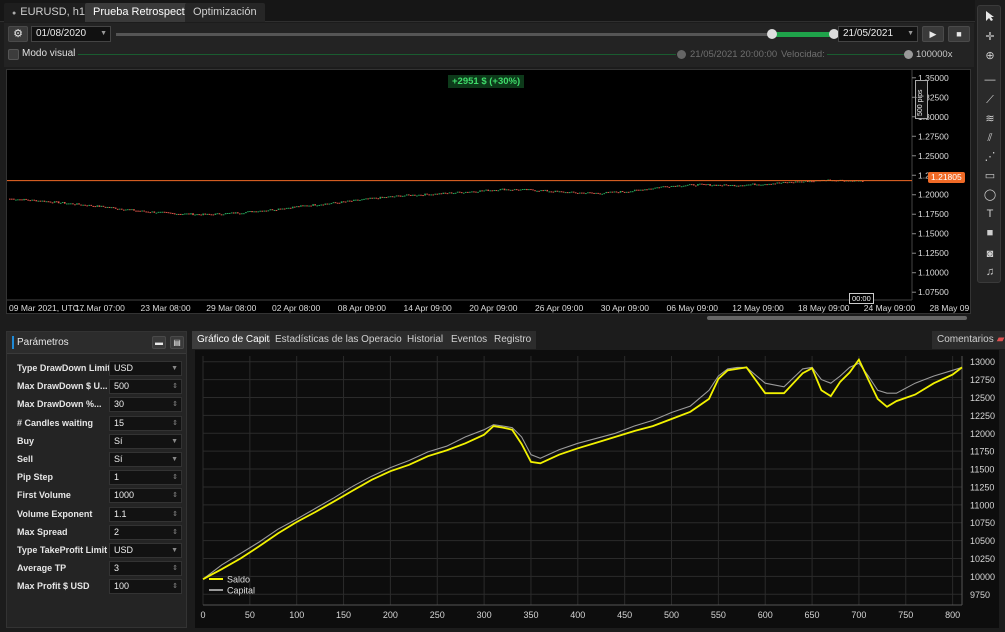  What do you see at coordinates (990, 18) in the screenshot?
I see `cursor-icon` at bounding box center [990, 18].